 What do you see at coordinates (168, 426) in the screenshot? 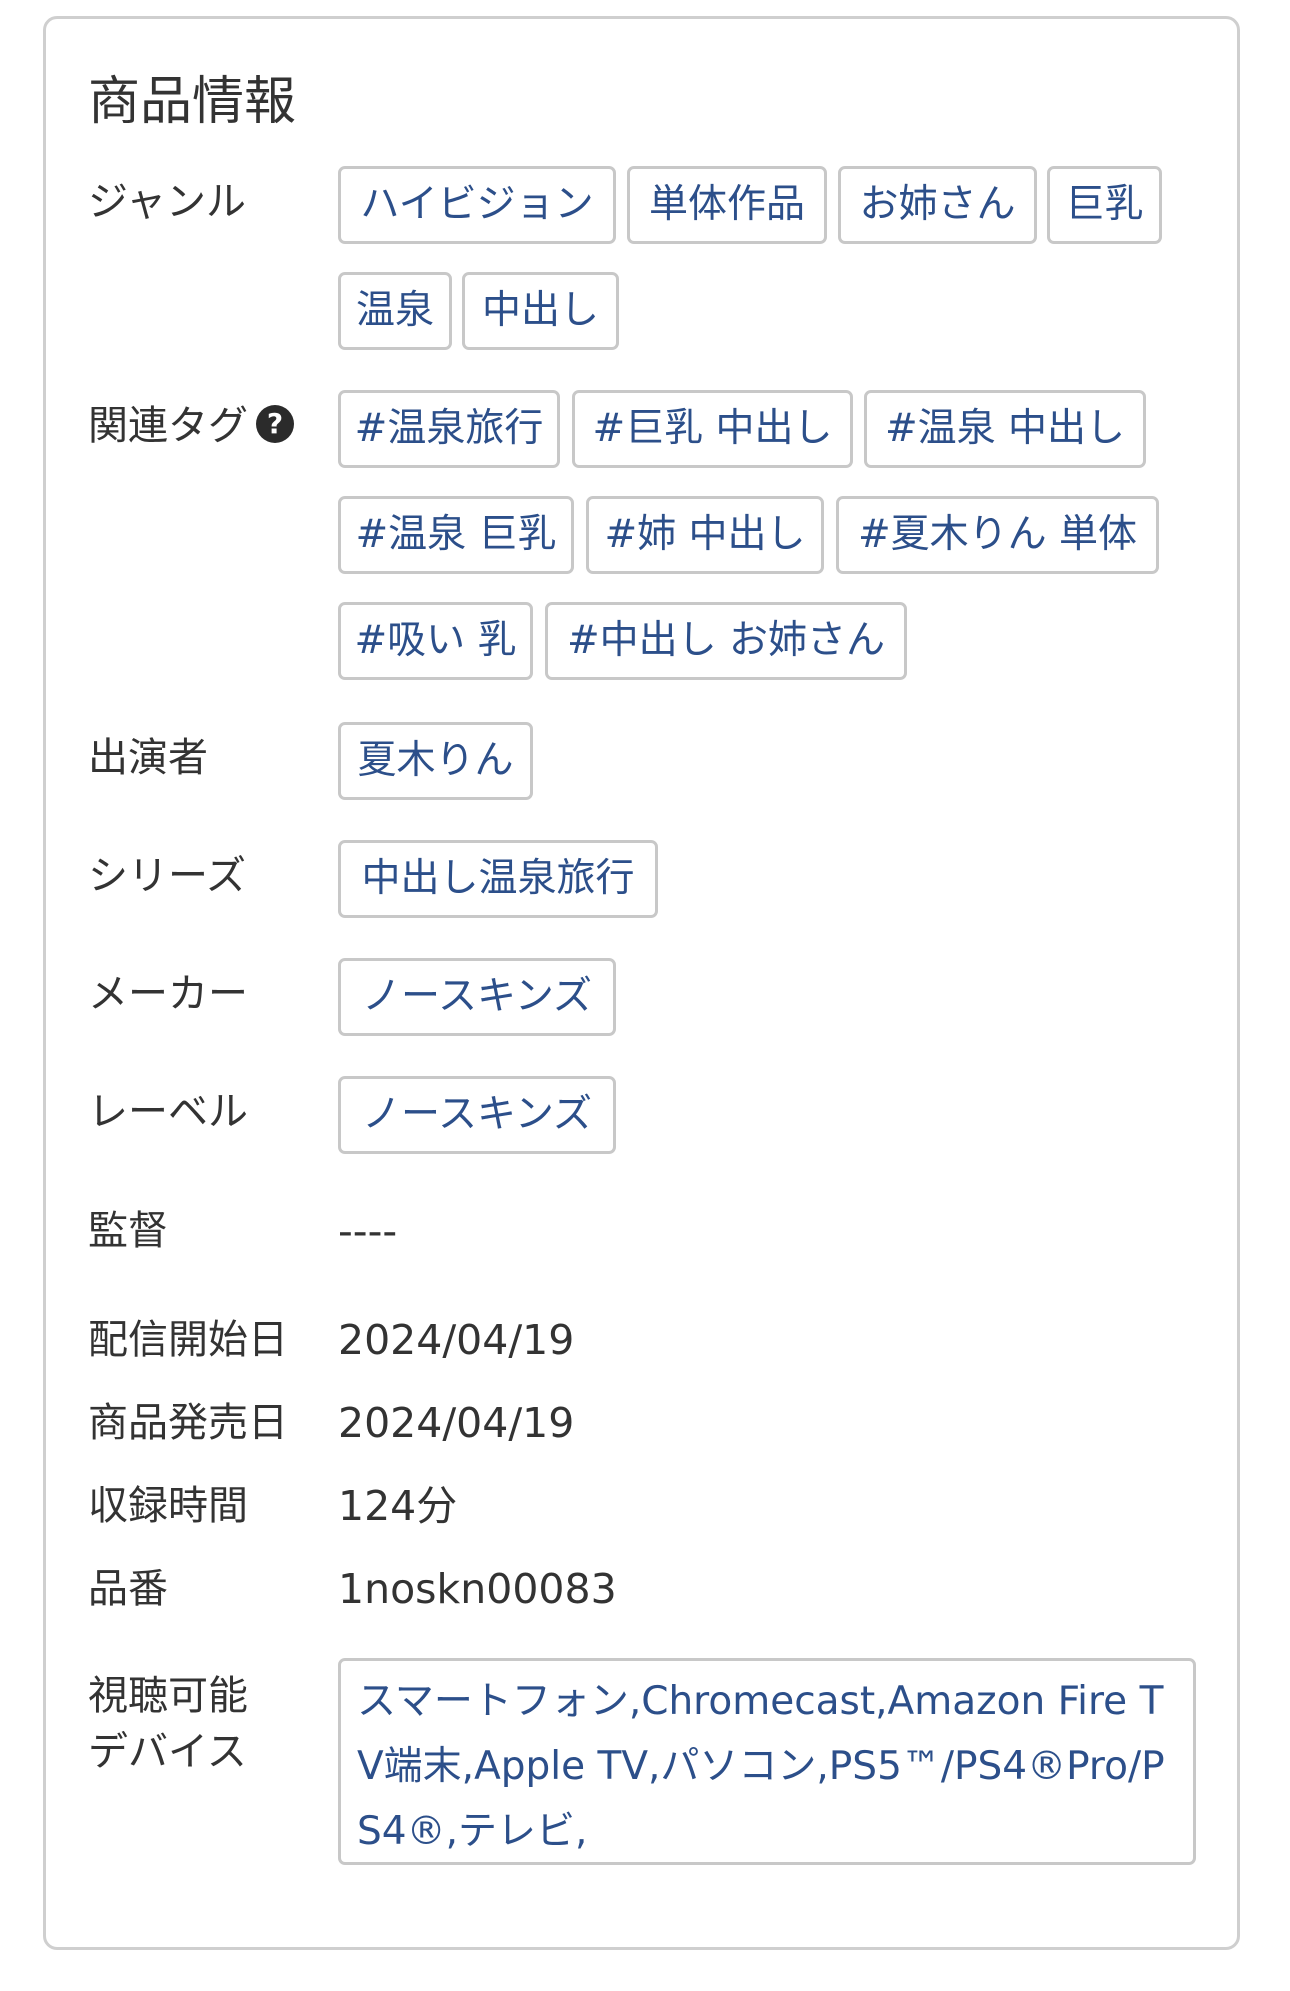
I see `related-tags-label-text: 関連タグ` at bounding box center [168, 426].